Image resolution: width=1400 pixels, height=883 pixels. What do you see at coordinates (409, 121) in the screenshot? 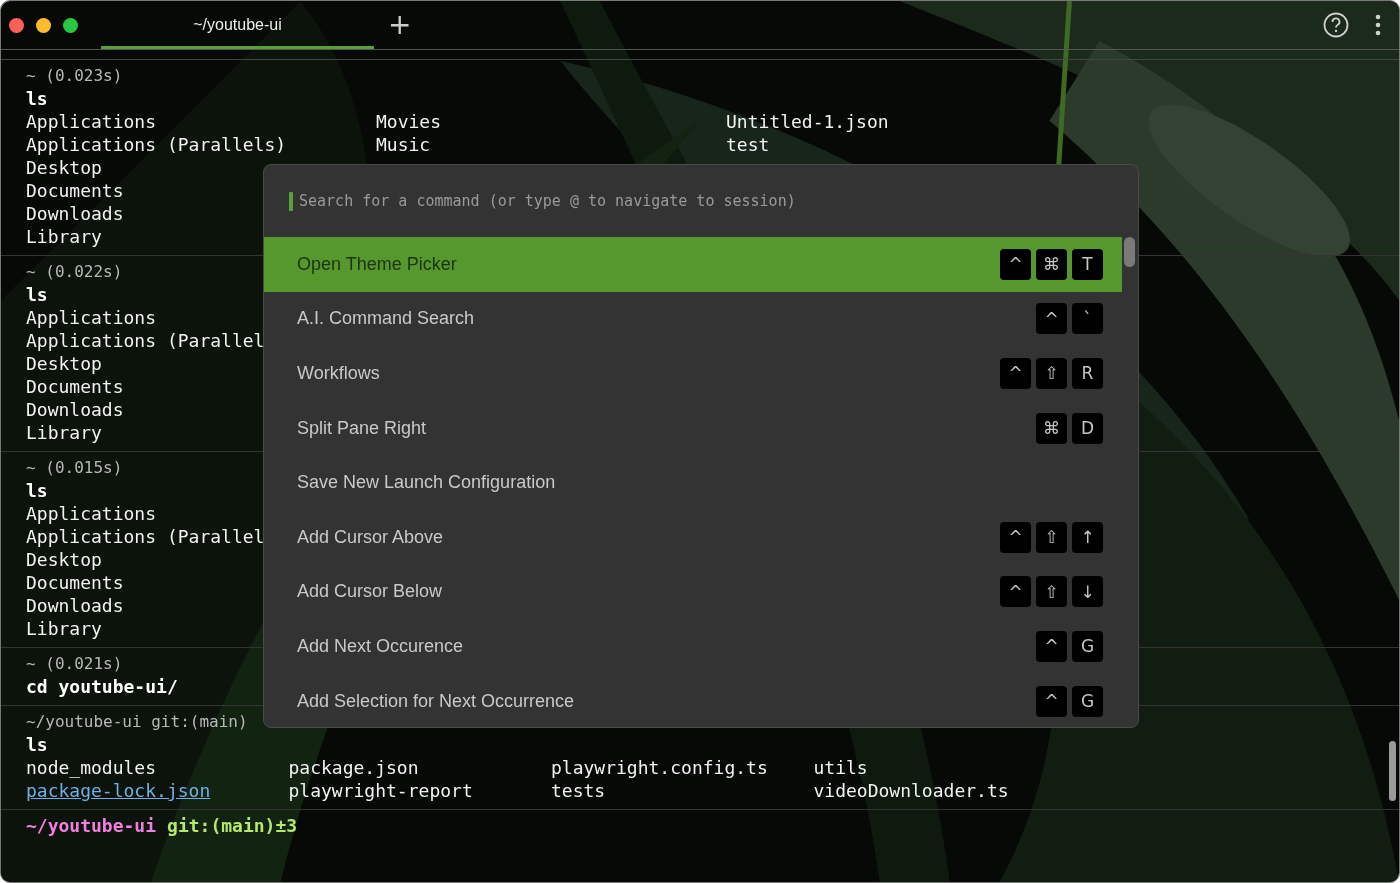
I see `file-name: Movies` at bounding box center [409, 121].